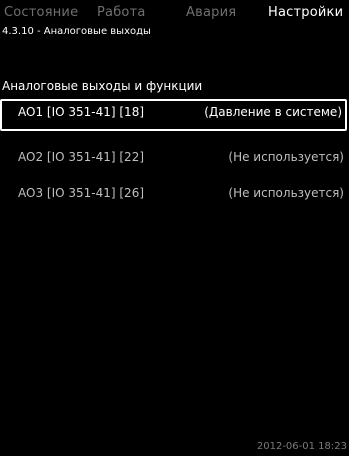 The height and width of the screenshot is (456, 349). I want to click on analog-output-row-ao2: AO2 [IO 351-41] [22] (Не используется), so click(174, 160).